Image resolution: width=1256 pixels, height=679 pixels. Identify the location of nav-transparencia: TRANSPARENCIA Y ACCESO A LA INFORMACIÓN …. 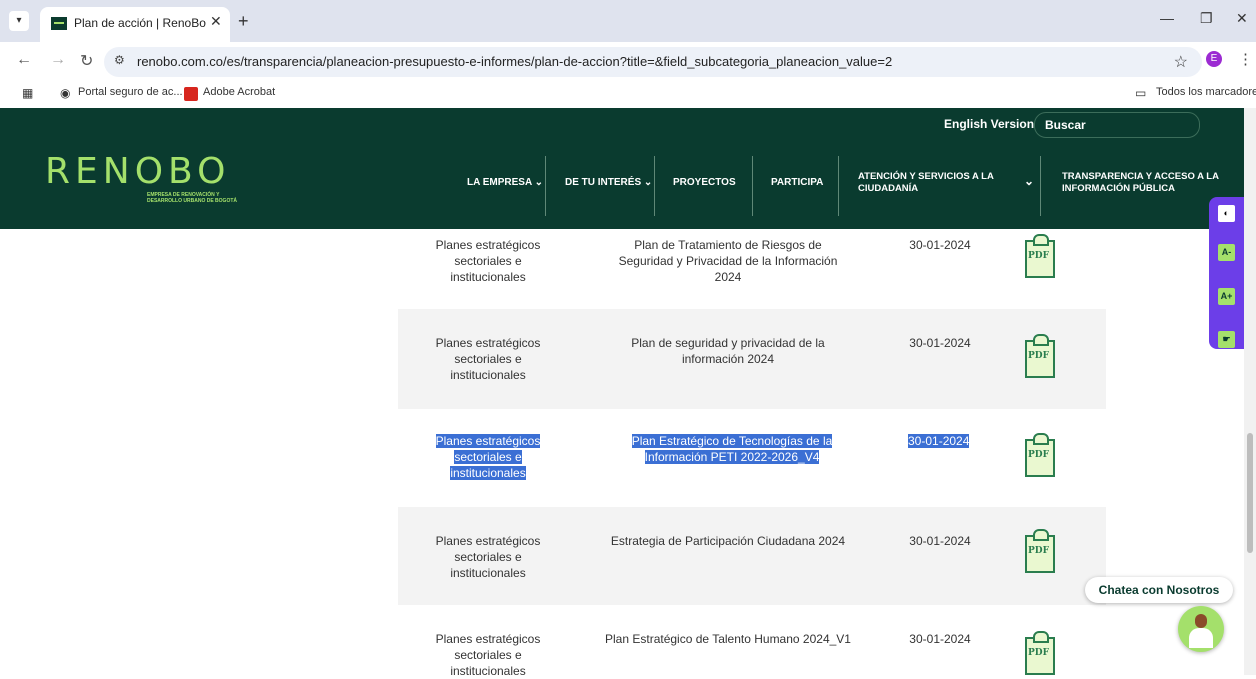
(1142, 183).